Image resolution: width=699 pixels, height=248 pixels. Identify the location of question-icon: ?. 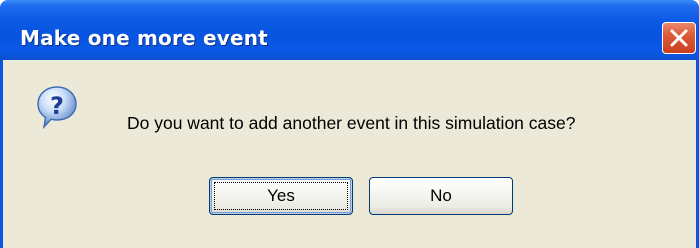
(57, 107).